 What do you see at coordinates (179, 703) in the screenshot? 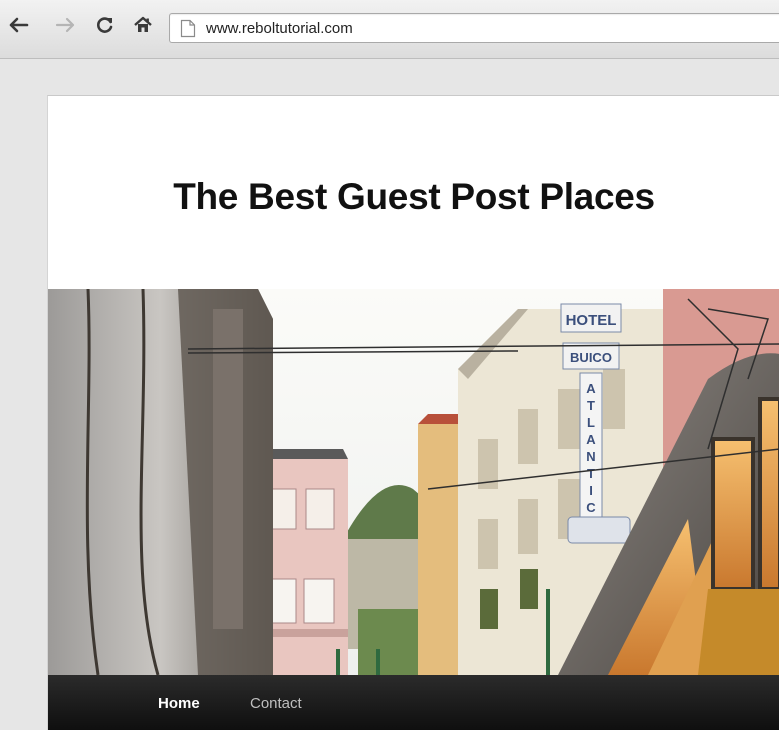
I see `nav-item-home: Home` at bounding box center [179, 703].